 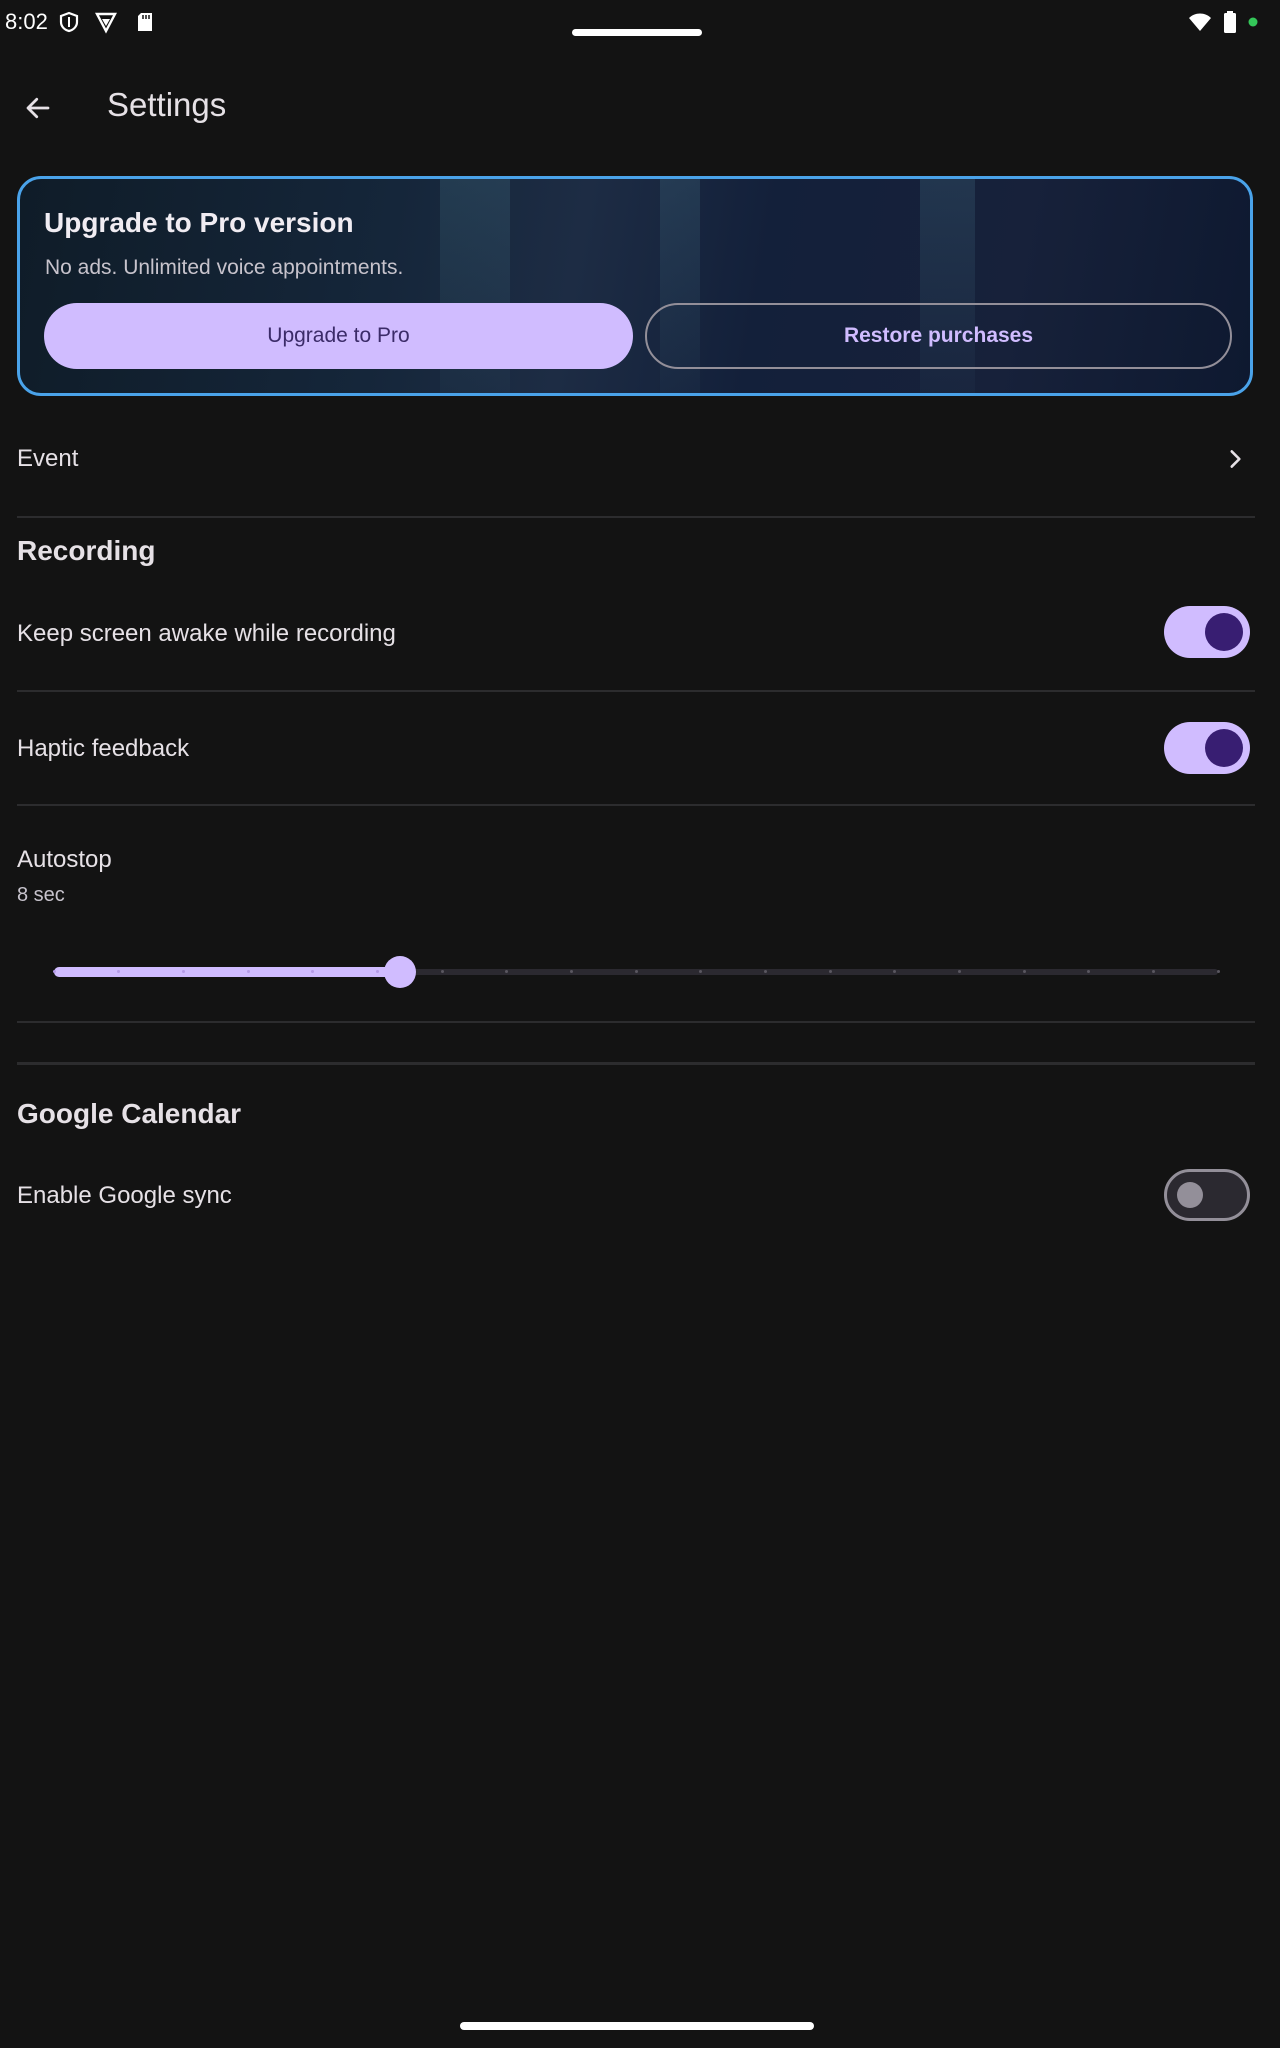 I want to click on pro-card-subtitle: No ads. Unlimited voice appointments., so click(x=224, y=267).